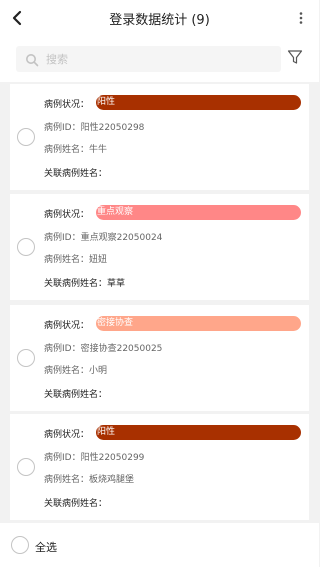 Image resolution: width=320 pixels, height=567 pixels. Describe the element at coordinates (98, 150) in the screenshot. I see `case-name-value: 牛牛` at that location.